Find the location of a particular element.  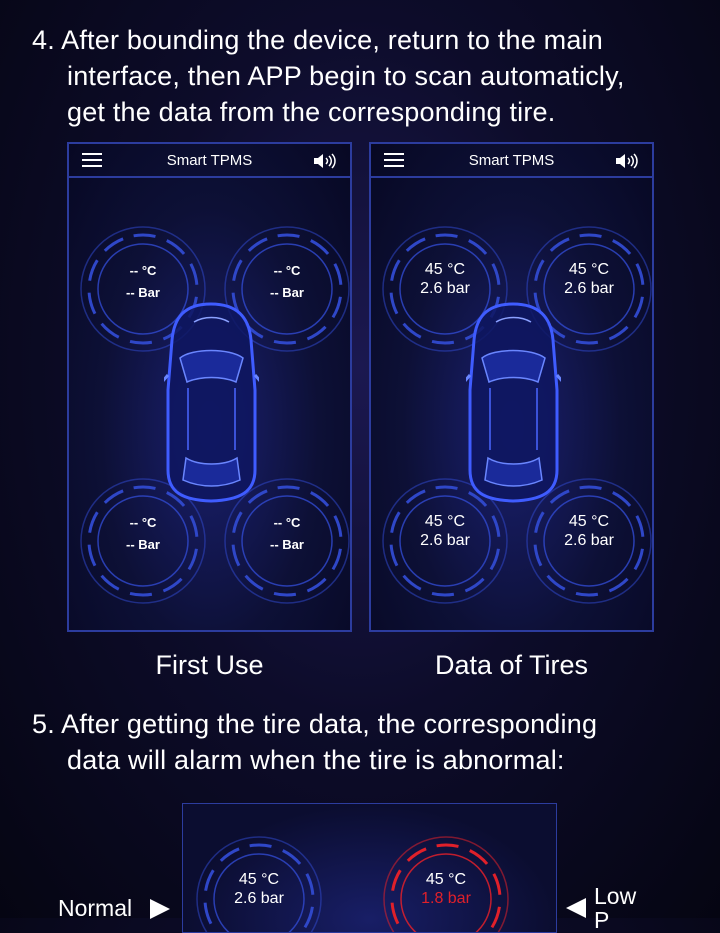

caption-data-of-tires: Data of Tires is located at coordinates (511, 665).